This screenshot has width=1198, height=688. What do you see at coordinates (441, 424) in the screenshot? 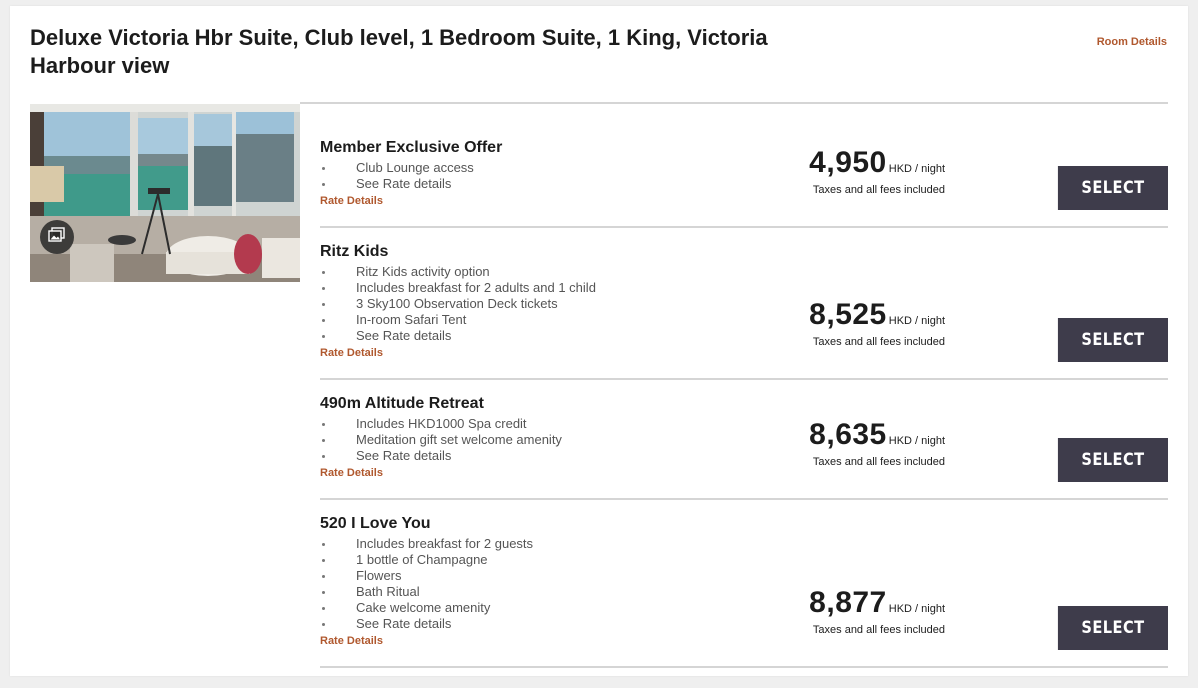
I see `rate-feature: Includes HKD1000 Spa credit` at bounding box center [441, 424].